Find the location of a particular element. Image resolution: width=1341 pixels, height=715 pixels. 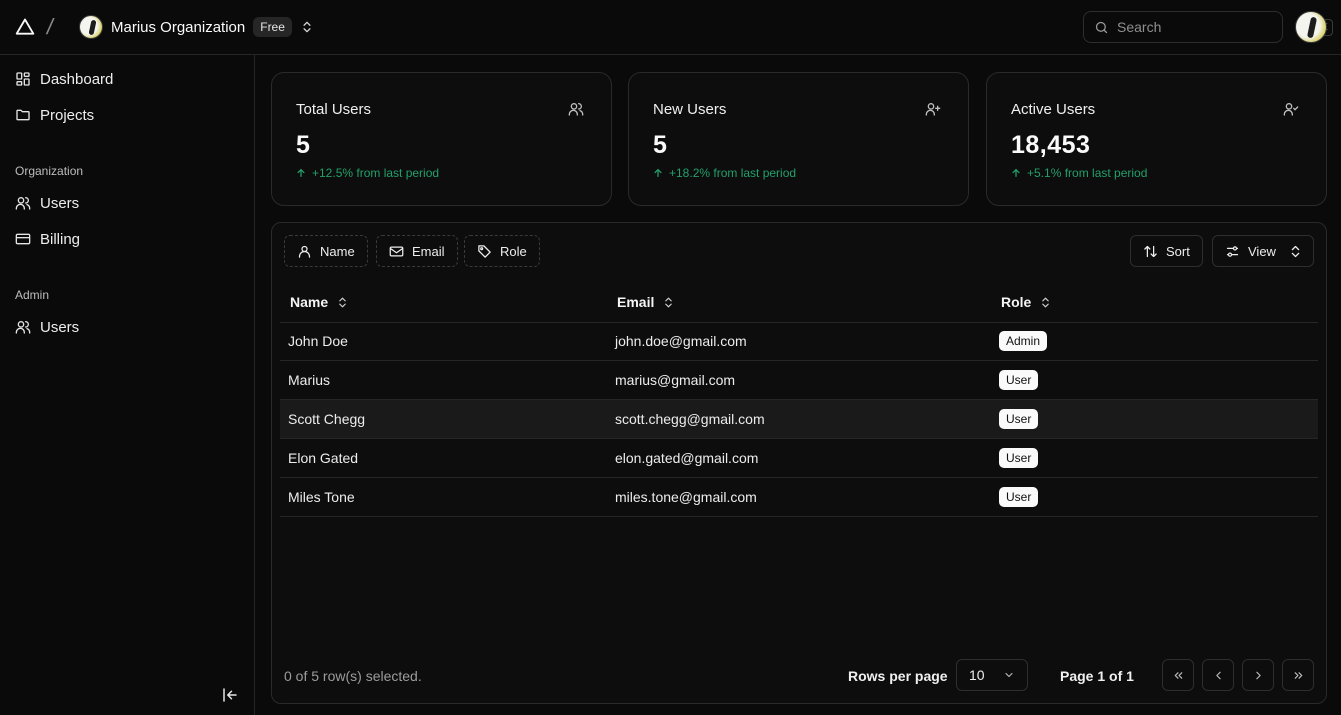

search-box: ⌘K is located at coordinates (1208, 27).